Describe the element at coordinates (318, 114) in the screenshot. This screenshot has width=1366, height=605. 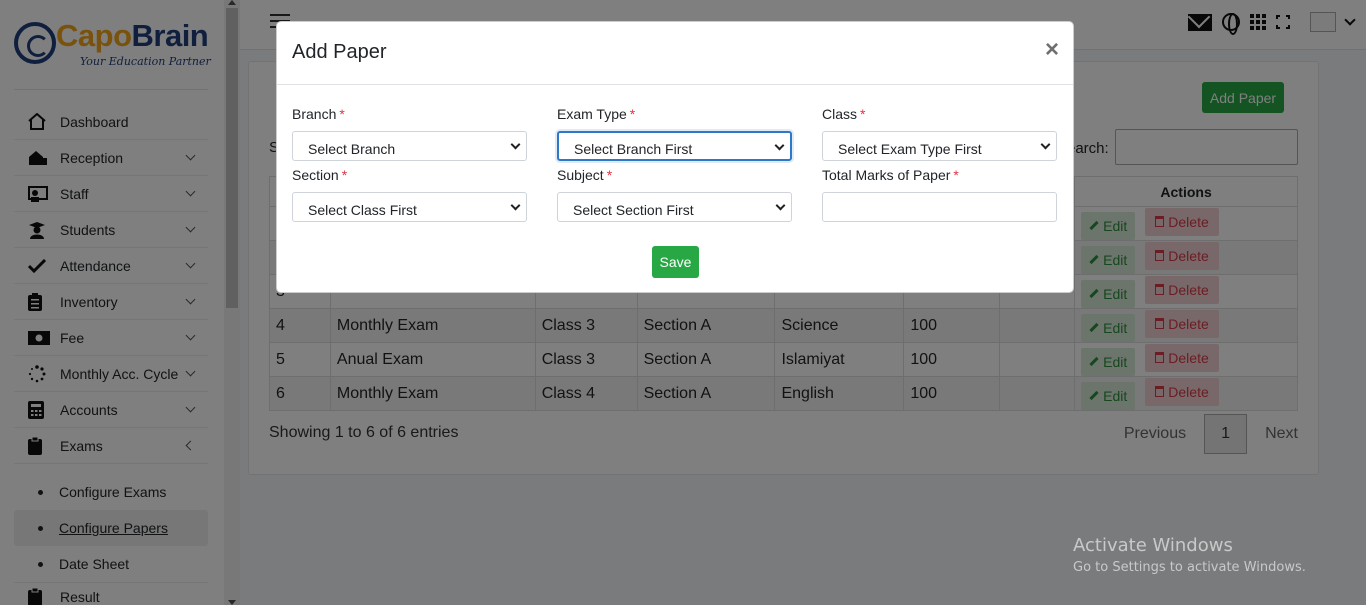
I see `field-label: Branch *` at that location.